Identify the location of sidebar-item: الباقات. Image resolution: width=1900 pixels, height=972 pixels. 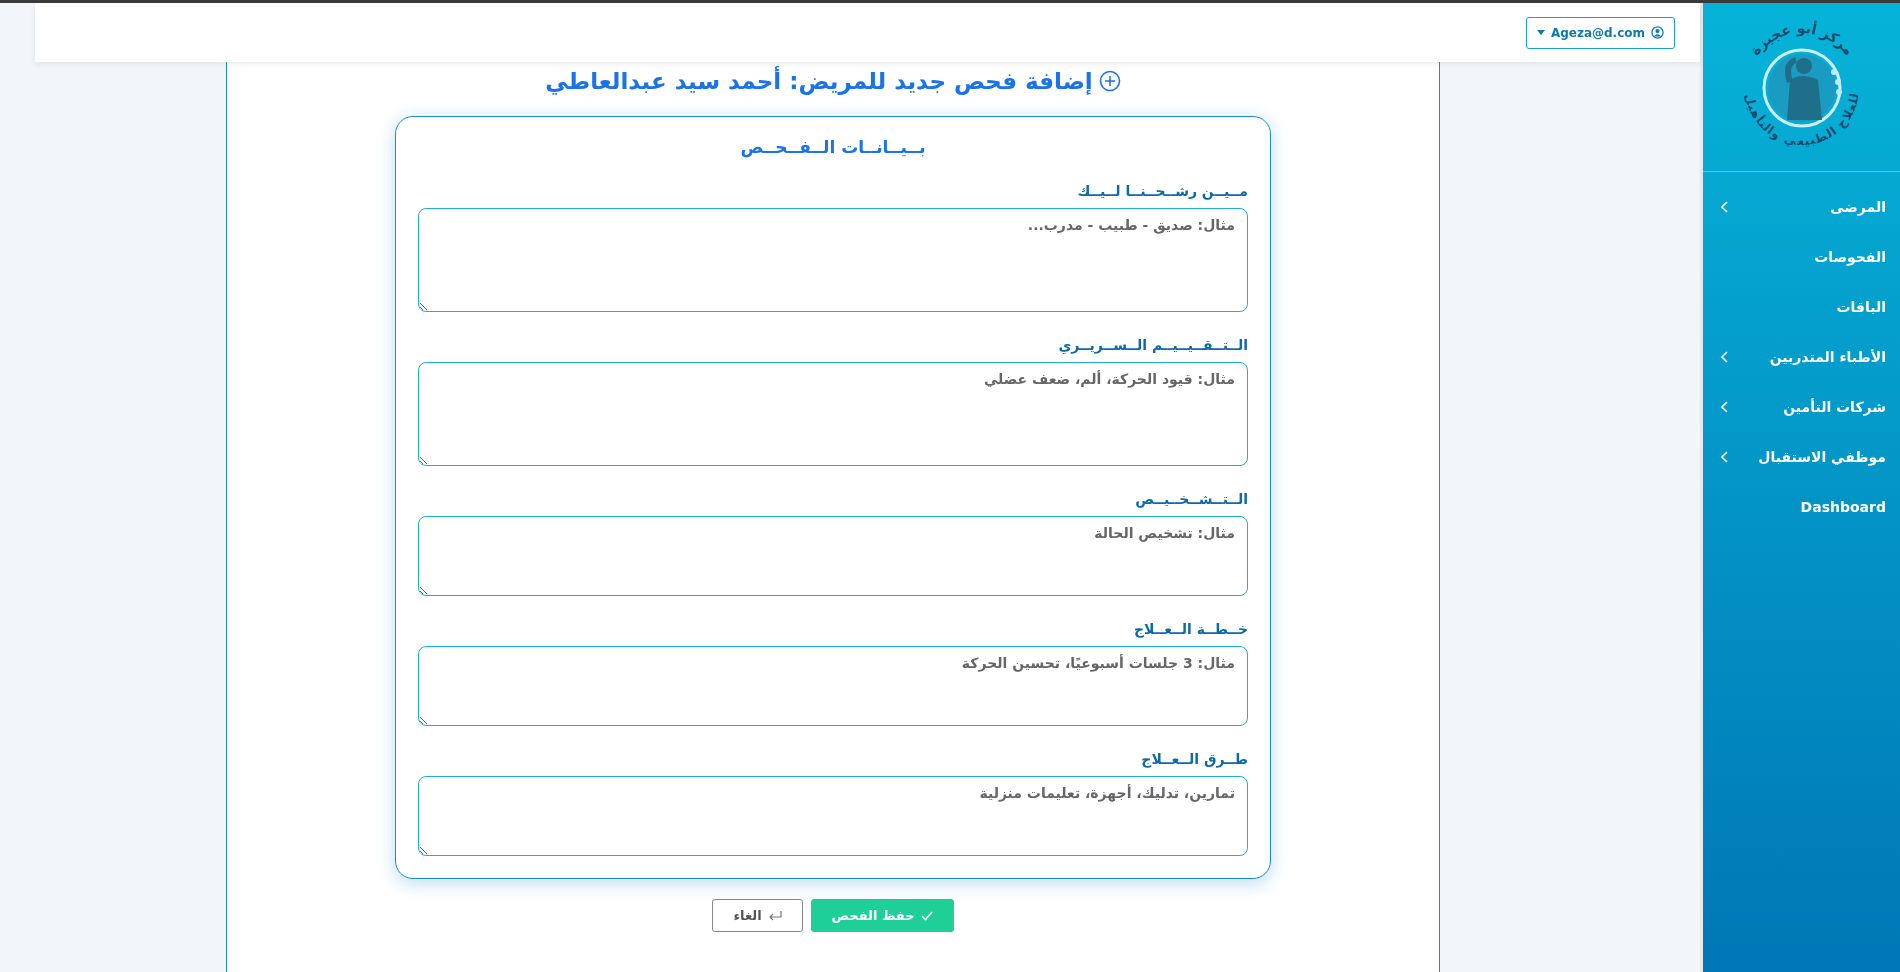
(1861, 307).